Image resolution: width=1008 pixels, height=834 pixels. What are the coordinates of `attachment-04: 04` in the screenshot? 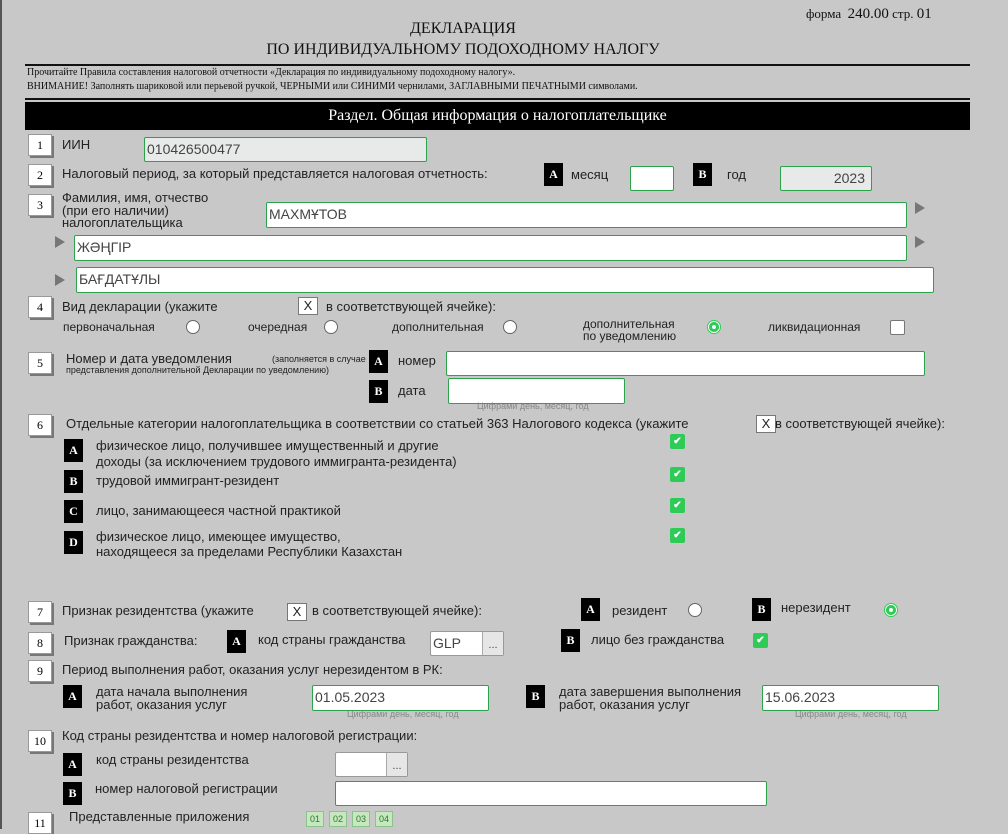 It's located at (384, 819).